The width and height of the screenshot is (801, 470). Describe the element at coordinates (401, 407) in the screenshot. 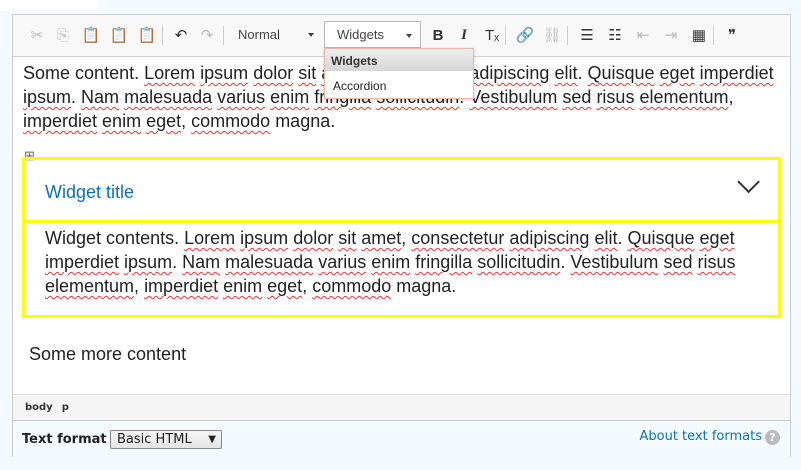

I see `element-path-bar: body p` at that location.